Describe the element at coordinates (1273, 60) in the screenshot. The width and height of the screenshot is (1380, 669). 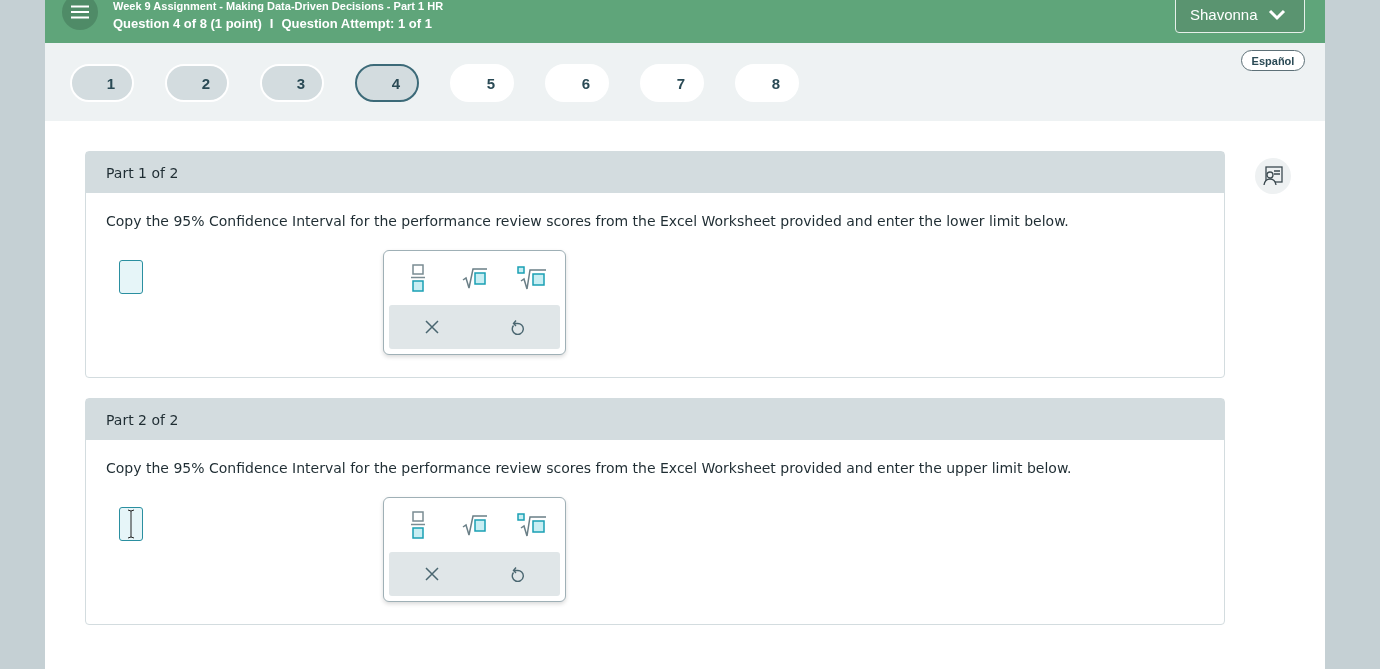
I see `language-button: Español` at that location.